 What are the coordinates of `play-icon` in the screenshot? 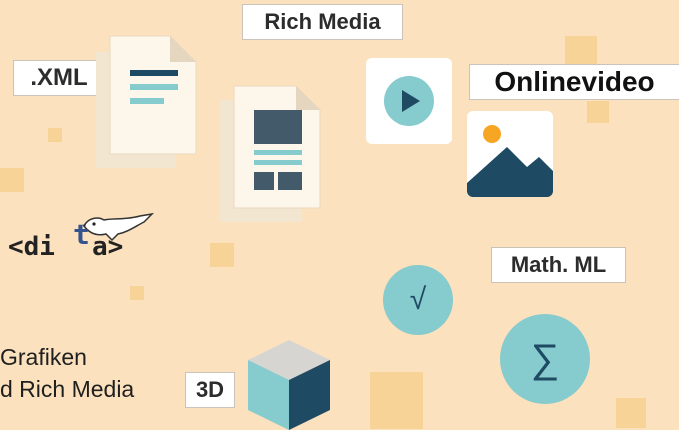 It's located at (409, 101).